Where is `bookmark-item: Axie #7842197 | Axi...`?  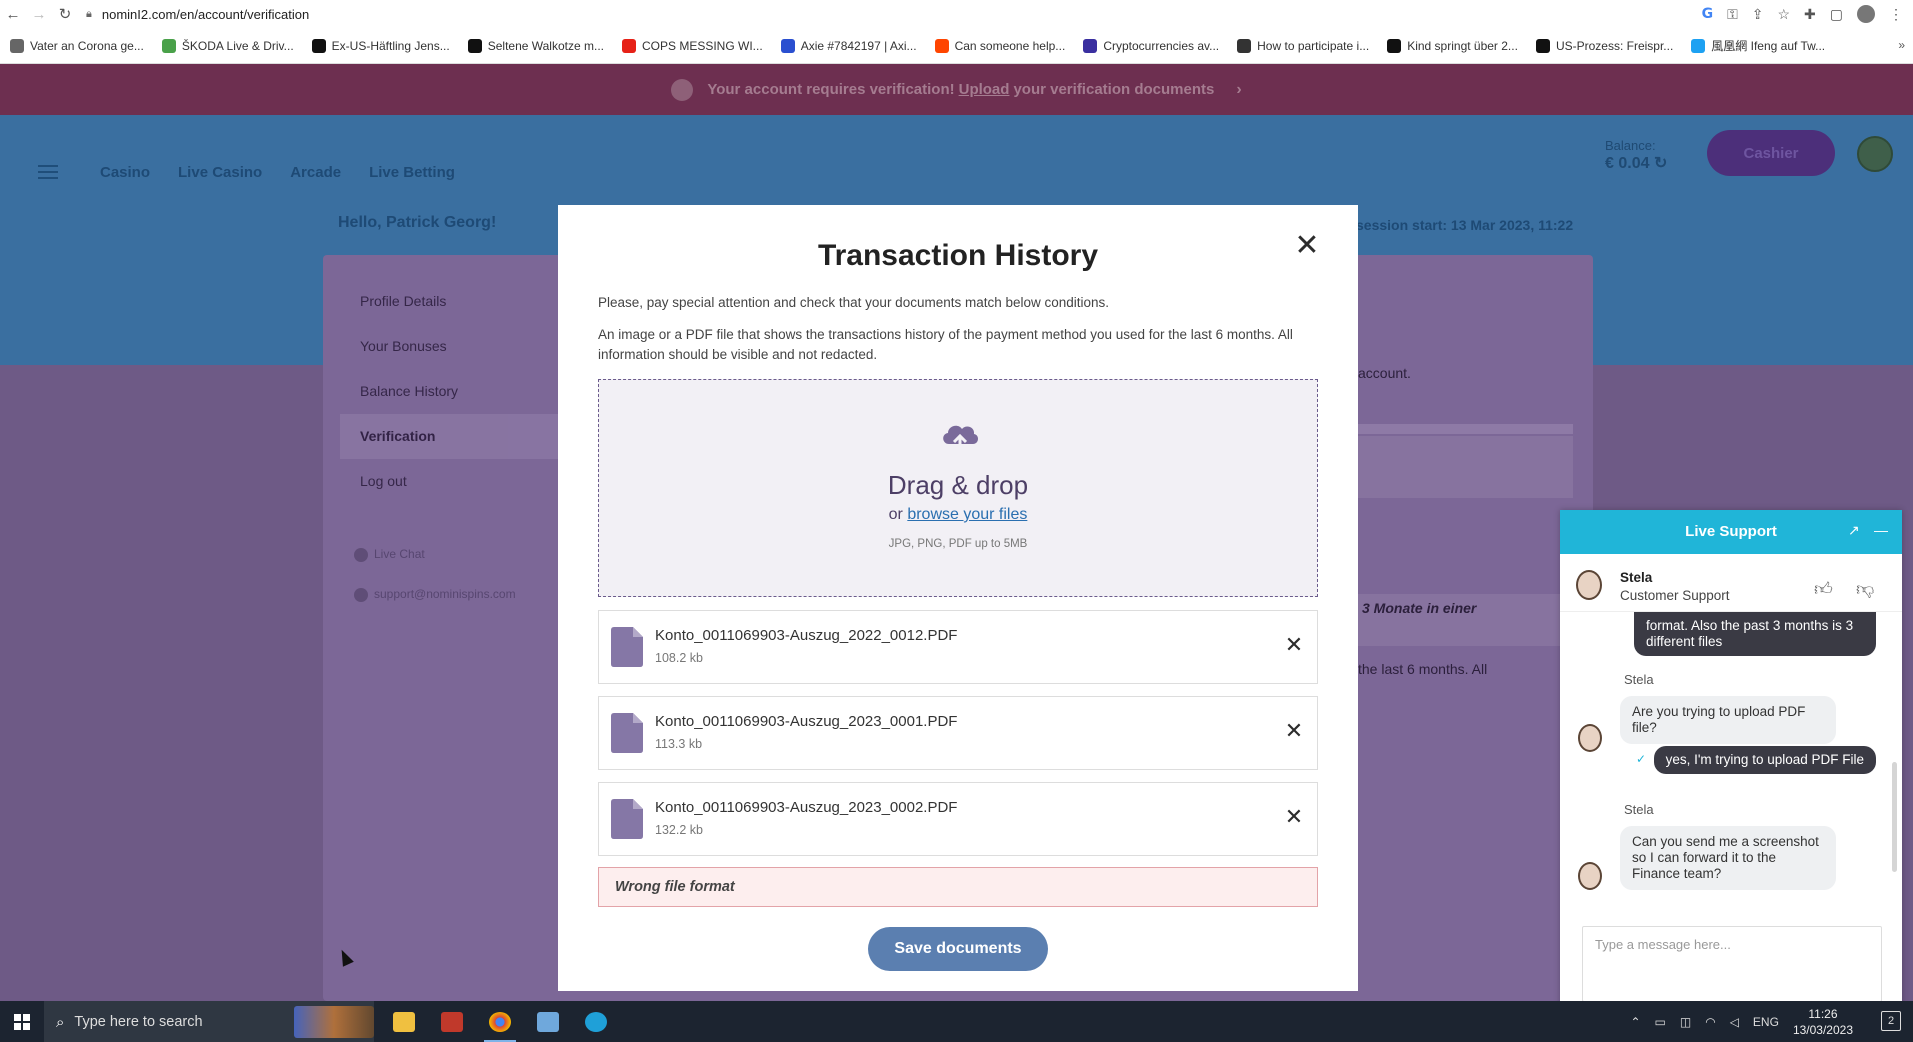 bookmark-item: Axie #7842197 | Axi... is located at coordinates (848, 45).